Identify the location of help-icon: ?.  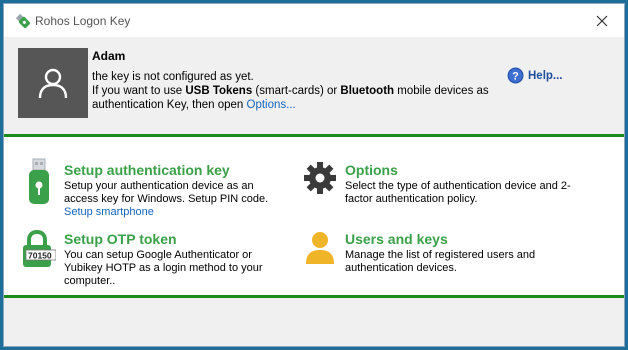
(515, 75).